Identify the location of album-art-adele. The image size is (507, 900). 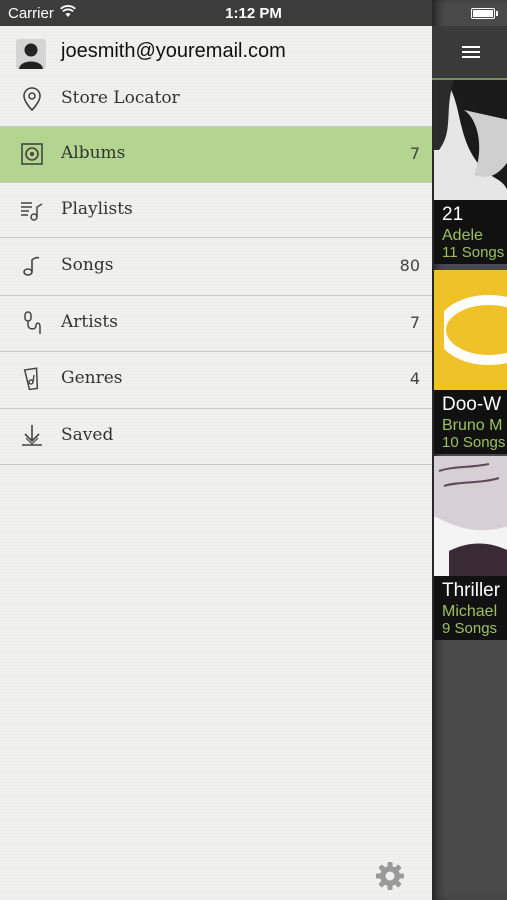
(470, 140).